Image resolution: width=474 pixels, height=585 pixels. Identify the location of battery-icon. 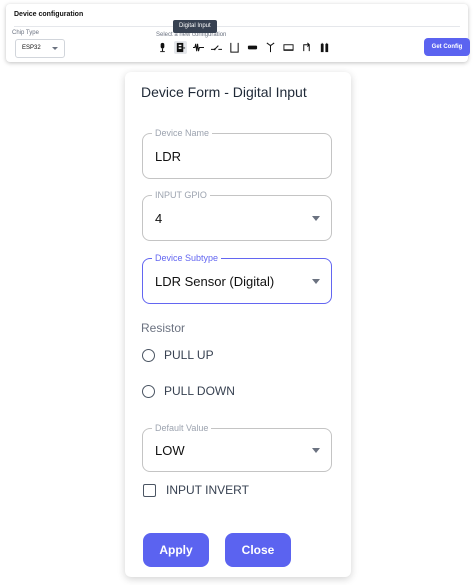
(324, 47).